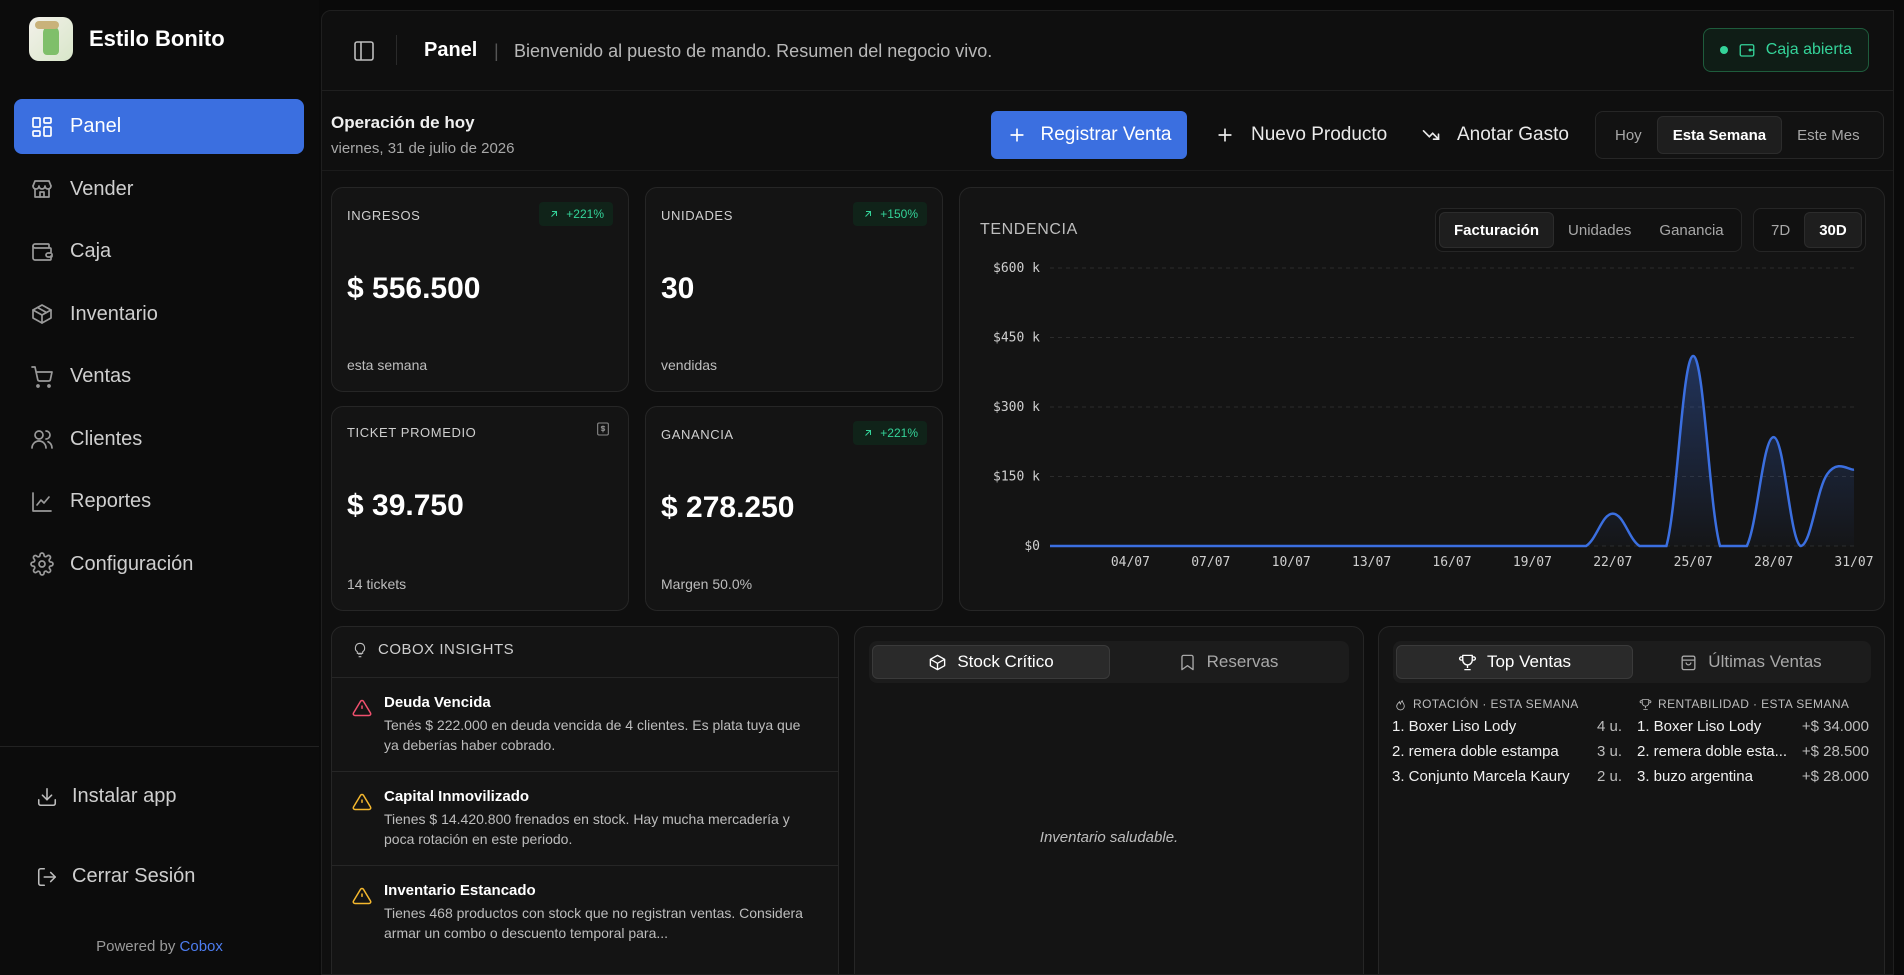 The height and width of the screenshot is (975, 1904). Describe the element at coordinates (1835, 776) in the screenshot. I see `product-profit: +$ 28.000` at that location.